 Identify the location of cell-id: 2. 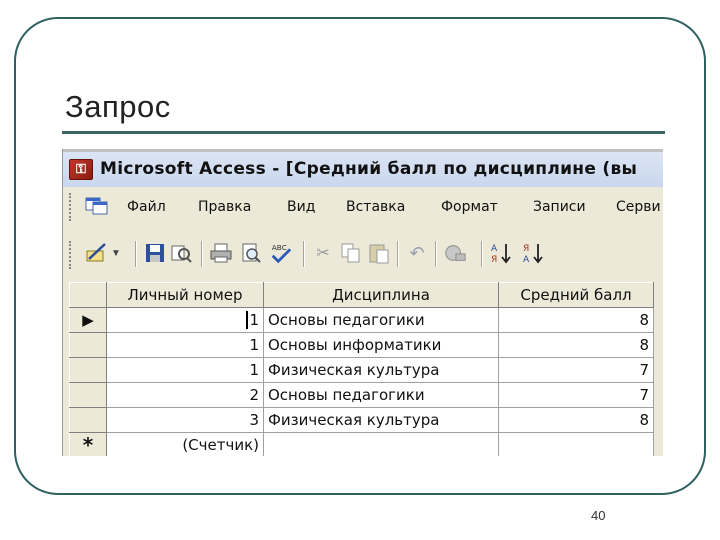
(185, 395).